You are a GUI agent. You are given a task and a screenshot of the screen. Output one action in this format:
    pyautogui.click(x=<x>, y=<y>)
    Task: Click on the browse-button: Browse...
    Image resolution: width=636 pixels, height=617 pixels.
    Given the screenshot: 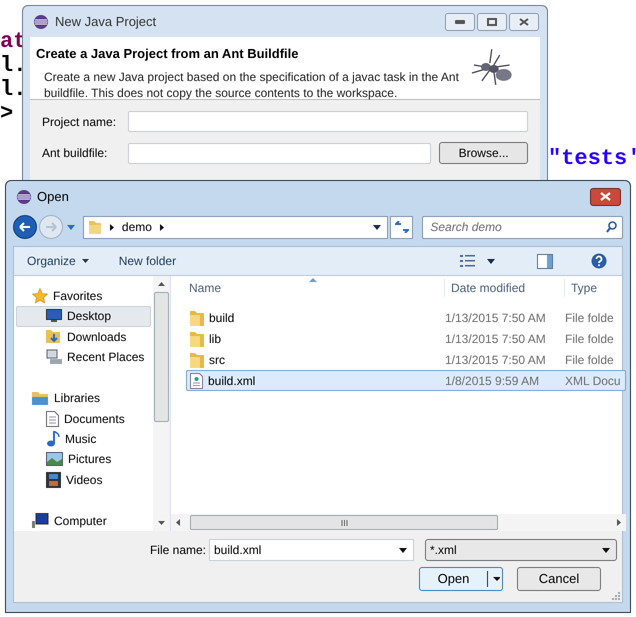 What is the action you would take?
    pyautogui.click(x=483, y=153)
    